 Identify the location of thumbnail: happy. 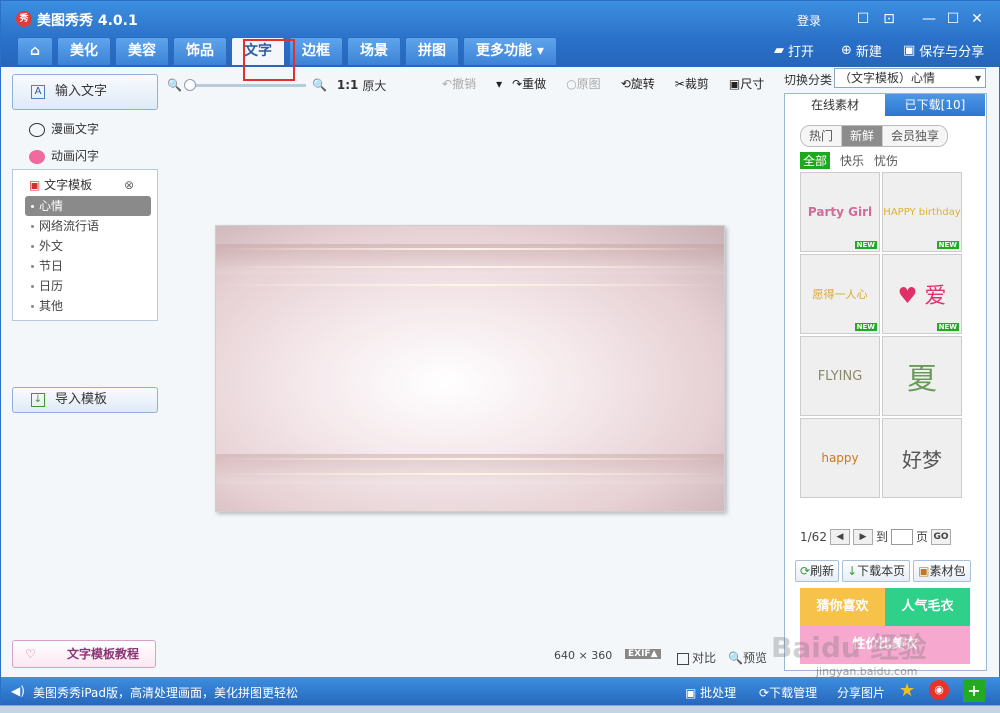
(840, 458).